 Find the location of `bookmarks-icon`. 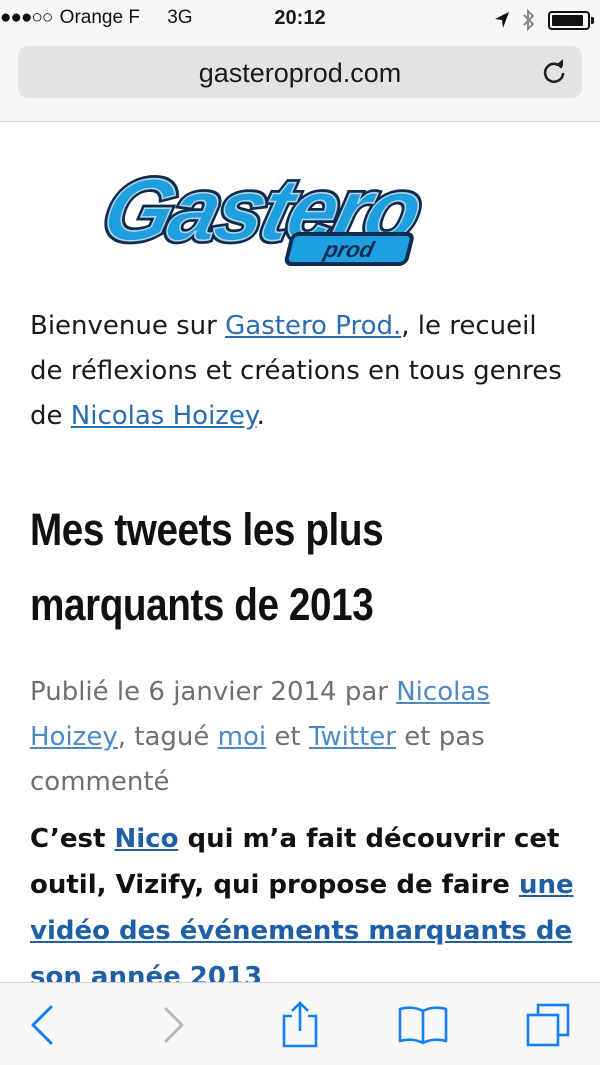

bookmarks-icon is located at coordinates (423, 1024).